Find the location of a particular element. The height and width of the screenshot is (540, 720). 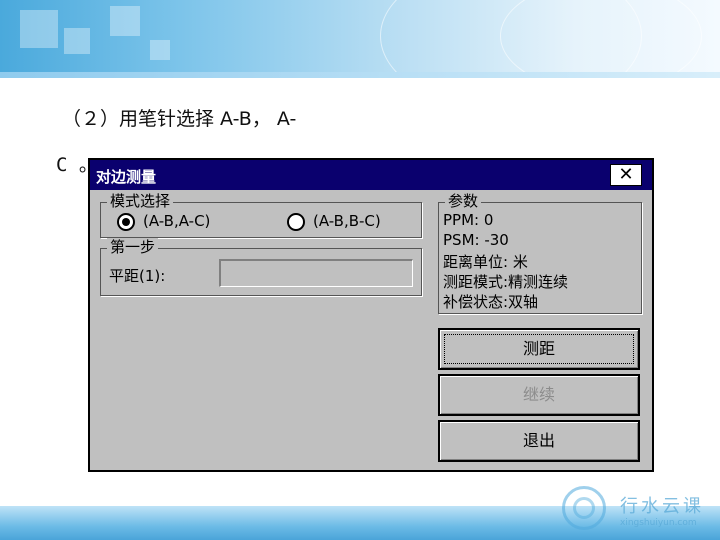

logo-icon is located at coordinates (584, 508).